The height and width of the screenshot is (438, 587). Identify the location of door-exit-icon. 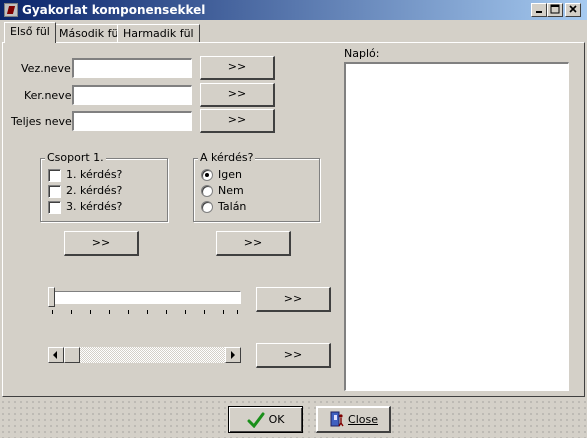
(337, 419).